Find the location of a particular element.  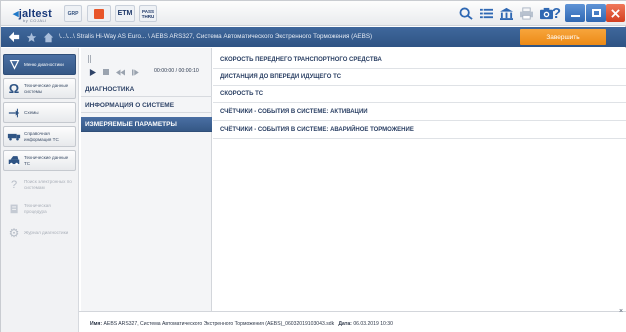

wrench-icon is located at coordinates (99, 13).